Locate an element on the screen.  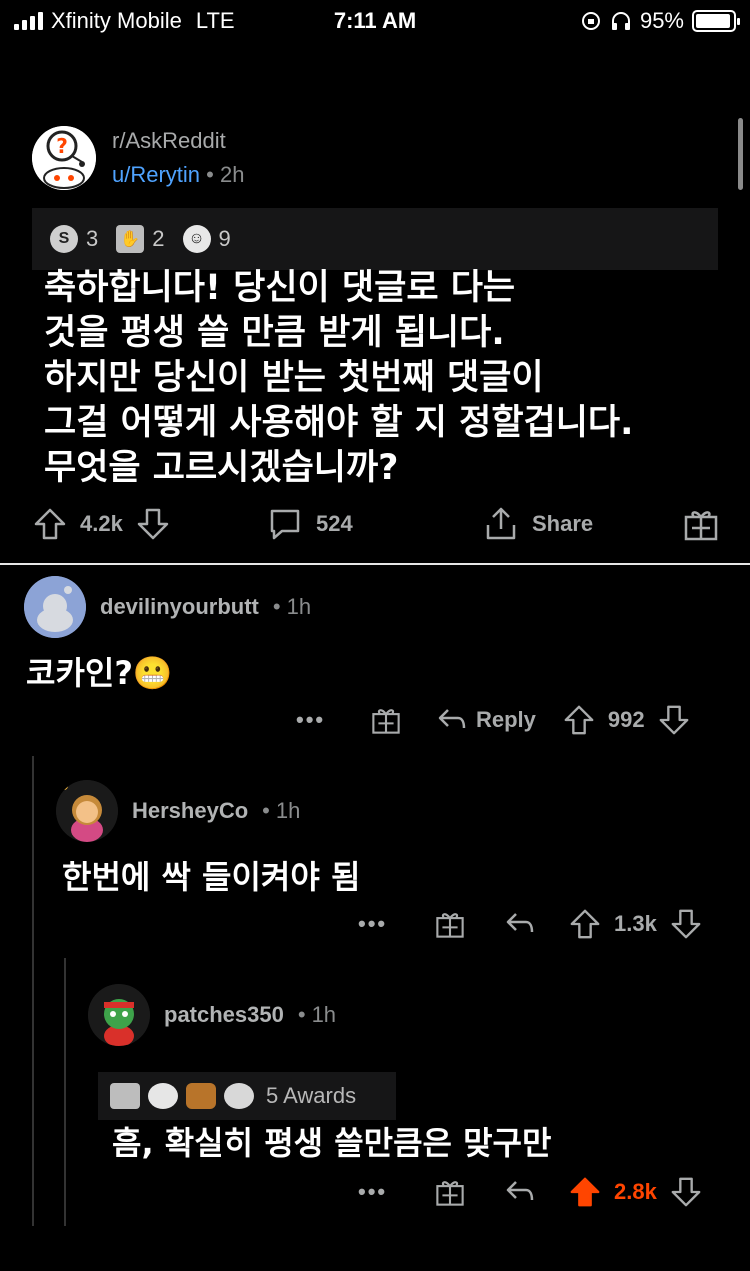
silver-award-icon: S is located at coordinates (64, 239).